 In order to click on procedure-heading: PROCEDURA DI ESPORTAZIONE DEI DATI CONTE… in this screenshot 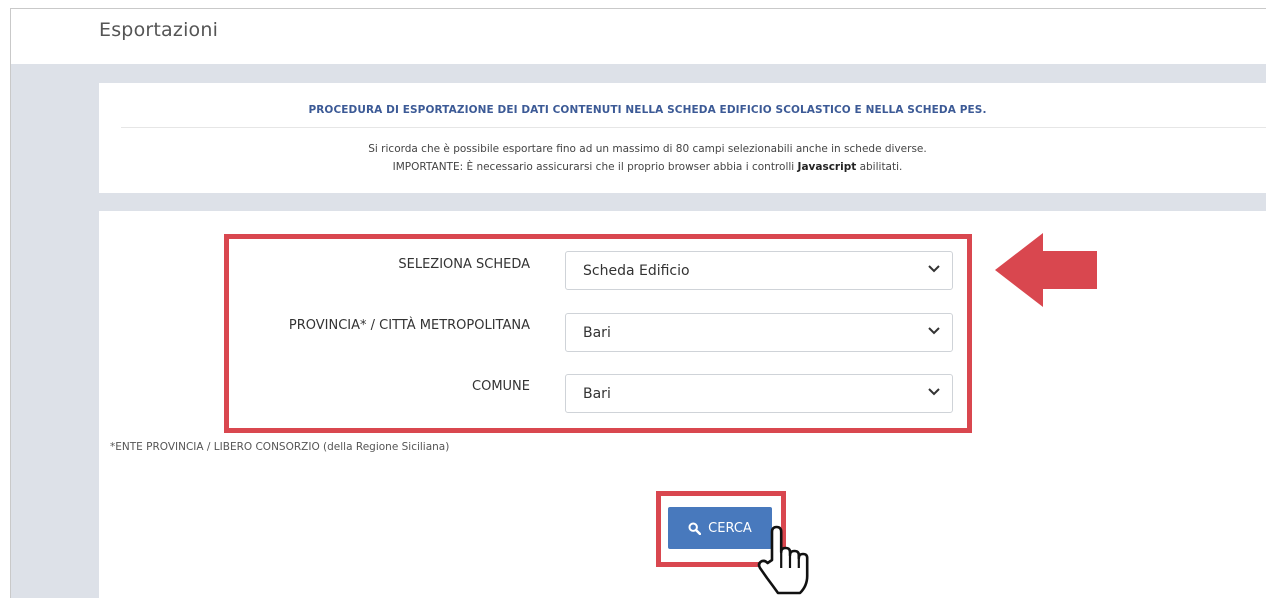, I will do `click(647, 110)`.